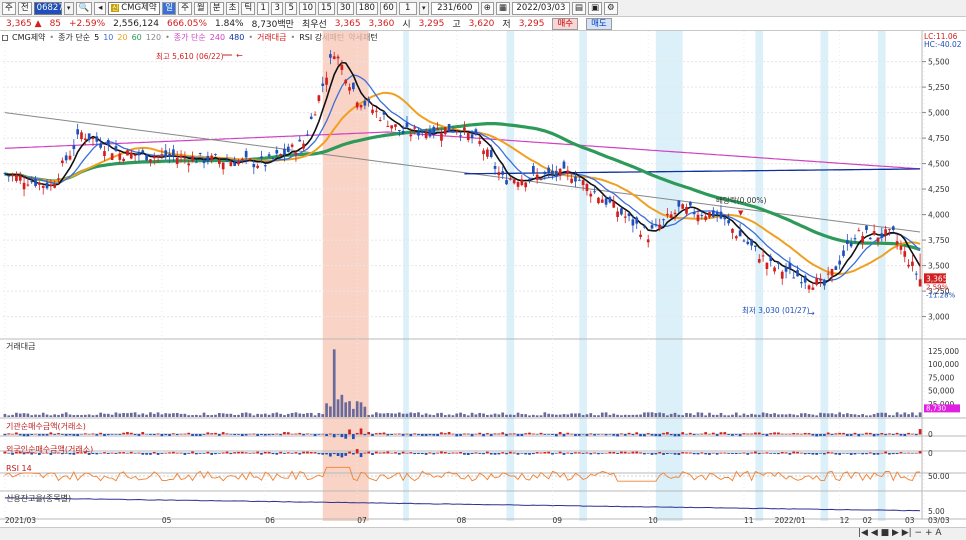 The width and height of the screenshot is (966, 540). What do you see at coordinates (599, 23) in the screenshot?
I see `sell-button: 매도` at bounding box center [599, 23].